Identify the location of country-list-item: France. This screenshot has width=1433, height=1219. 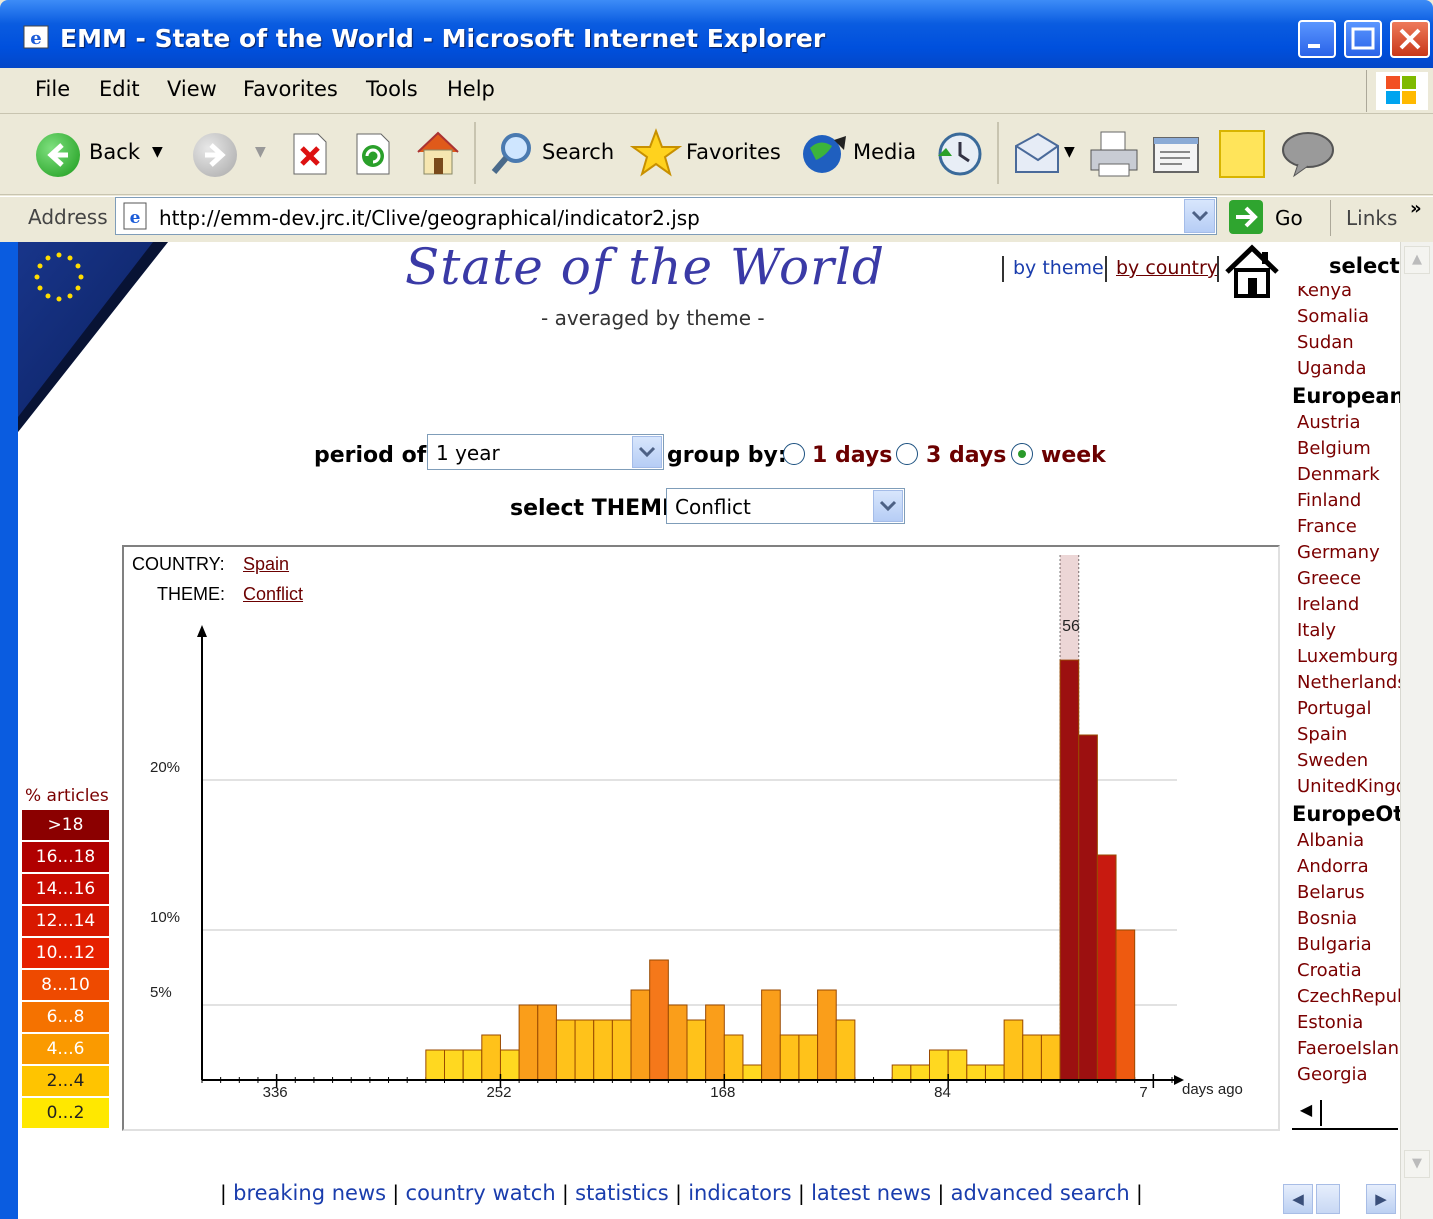
(1327, 526).